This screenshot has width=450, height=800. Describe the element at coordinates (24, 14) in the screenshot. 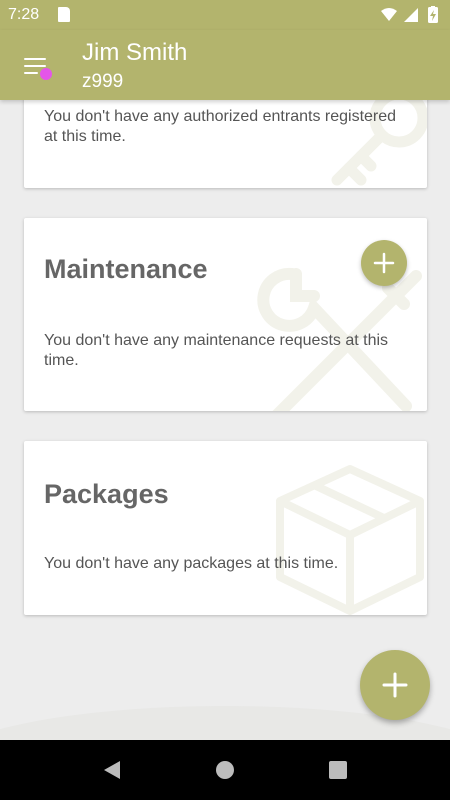

I see `status-time: 7:28` at that location.